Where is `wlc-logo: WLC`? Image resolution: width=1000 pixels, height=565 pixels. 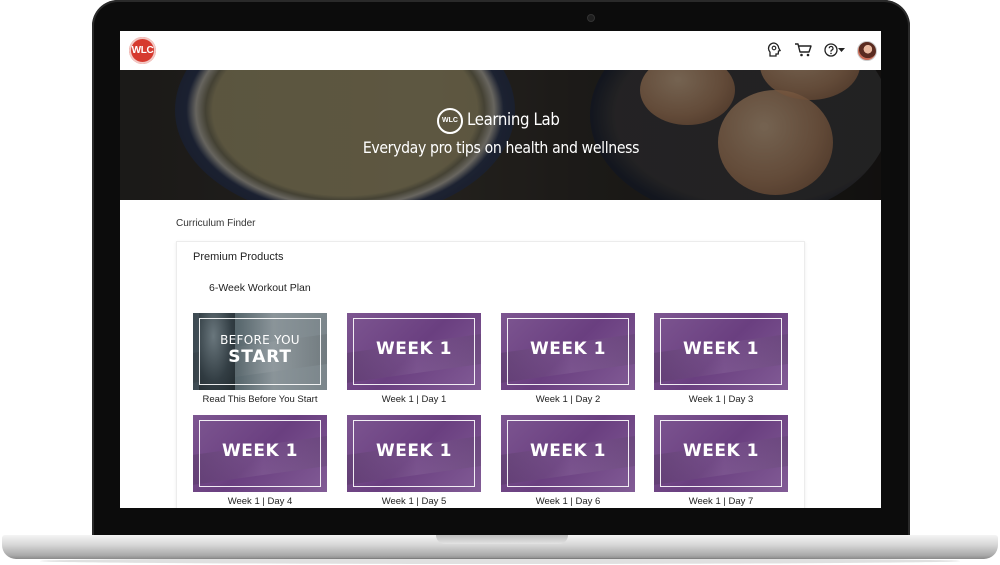
wlc-logo: WLC is located at coordinates (142, 50).